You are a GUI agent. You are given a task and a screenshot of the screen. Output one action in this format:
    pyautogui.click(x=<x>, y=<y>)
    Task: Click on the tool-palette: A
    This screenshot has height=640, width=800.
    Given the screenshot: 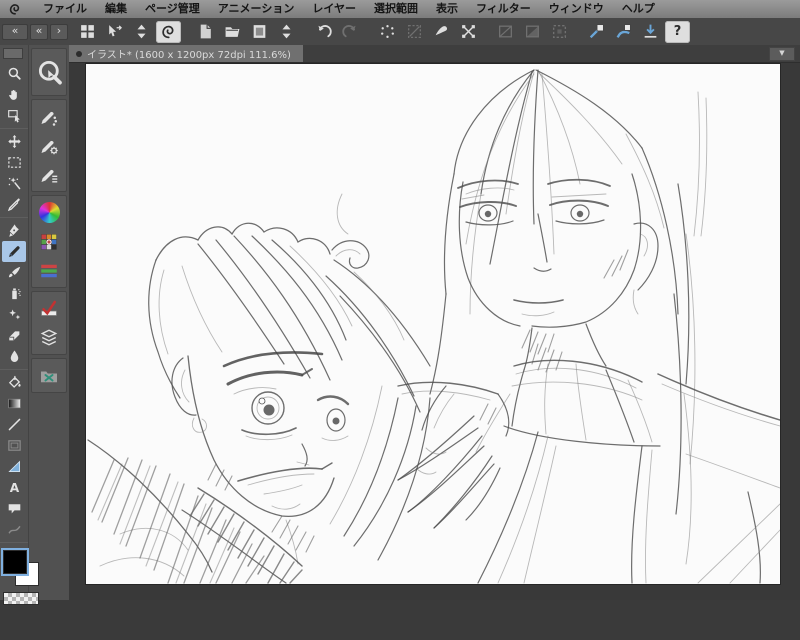 What is the action you would take?
    pyautogui.click(x=14, y=322)
    